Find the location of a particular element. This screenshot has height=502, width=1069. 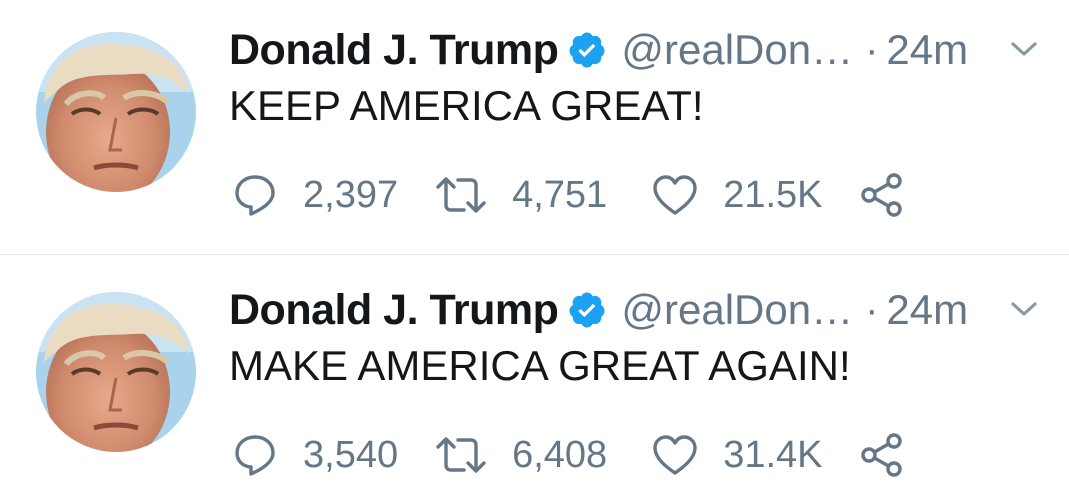

tweet-actions: 2,397 4,751 21.5K is located at coordinates (569, 195).